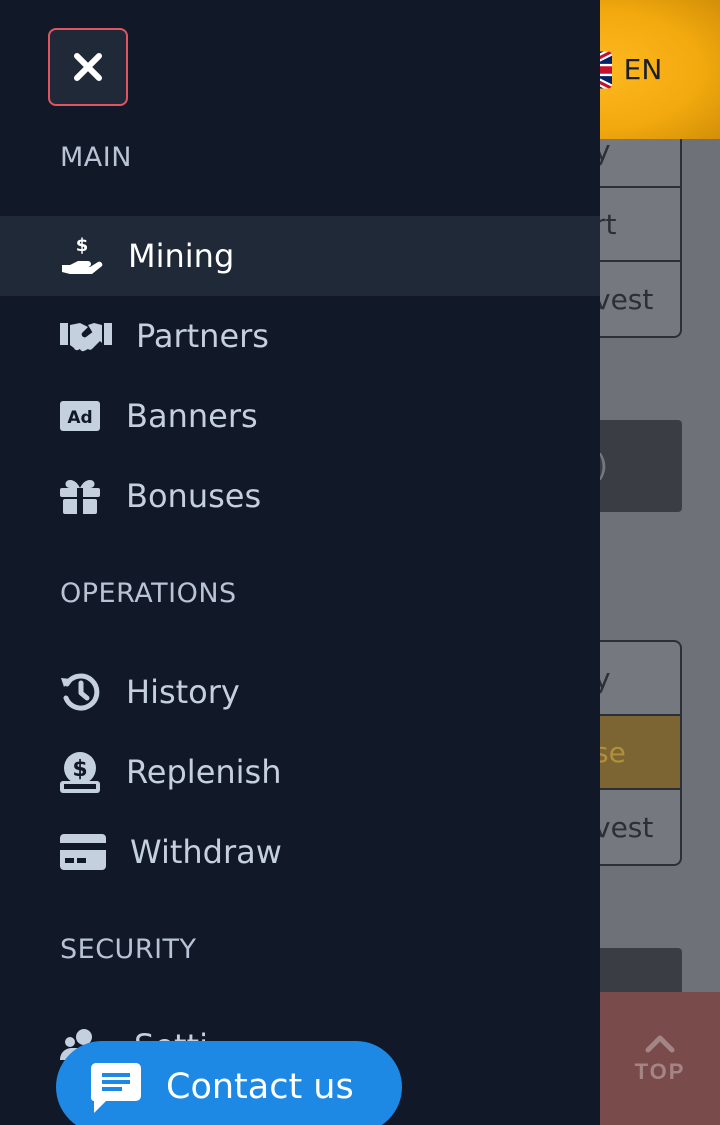 Image resolution: width=720 pixels, height=1125 pixels. Describe the element at coordinates (115, 1088) in the screenshot. I see `chat-icon` at that location.